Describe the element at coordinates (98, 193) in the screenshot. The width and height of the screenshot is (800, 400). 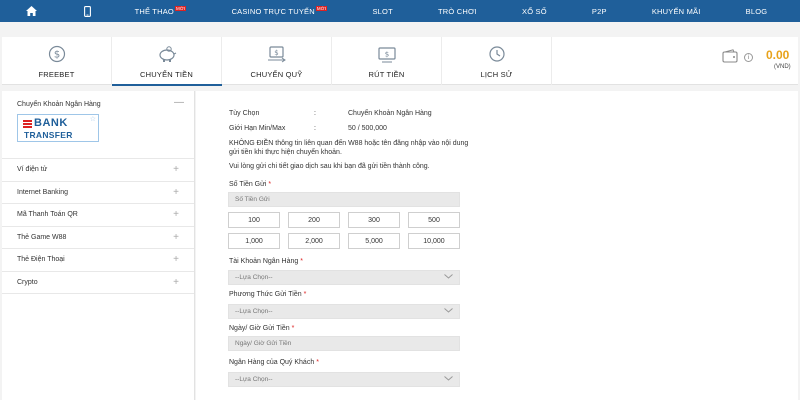
I see `sidebar-item-internet-banking: Internet Banking +` at that location.